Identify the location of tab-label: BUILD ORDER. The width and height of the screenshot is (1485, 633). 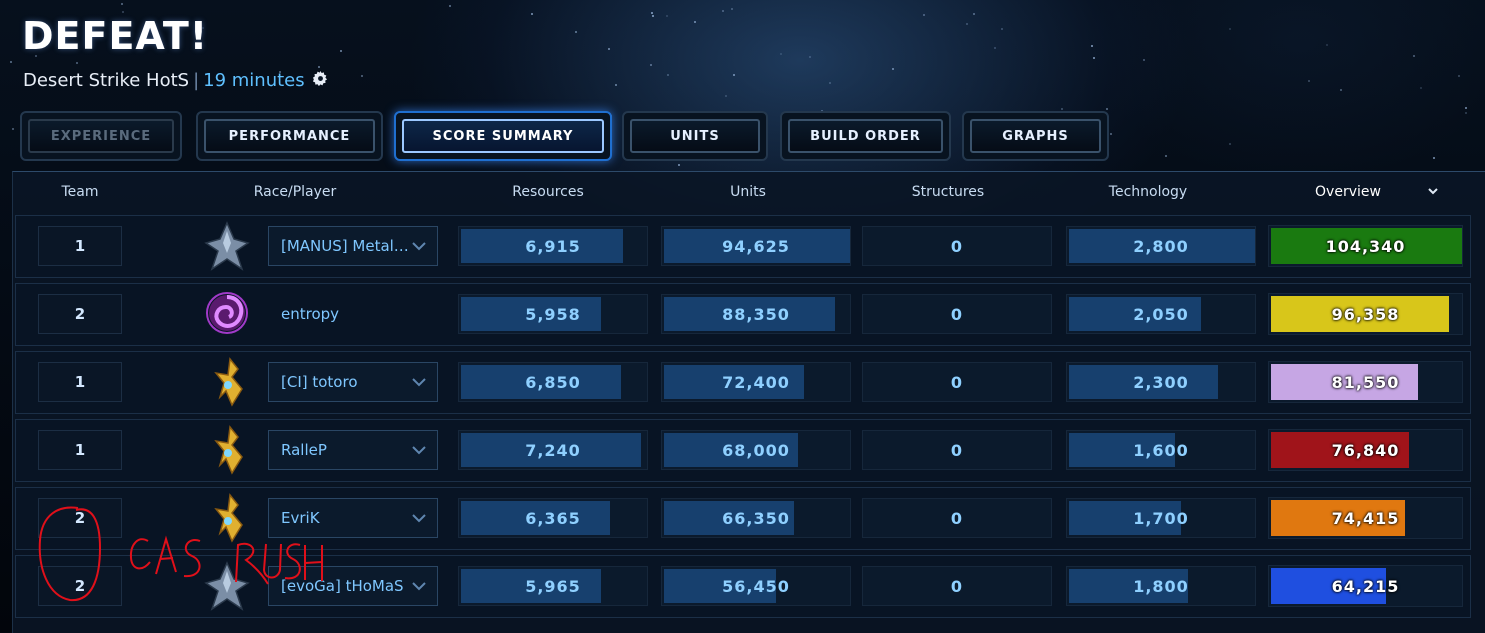
(865, 136).